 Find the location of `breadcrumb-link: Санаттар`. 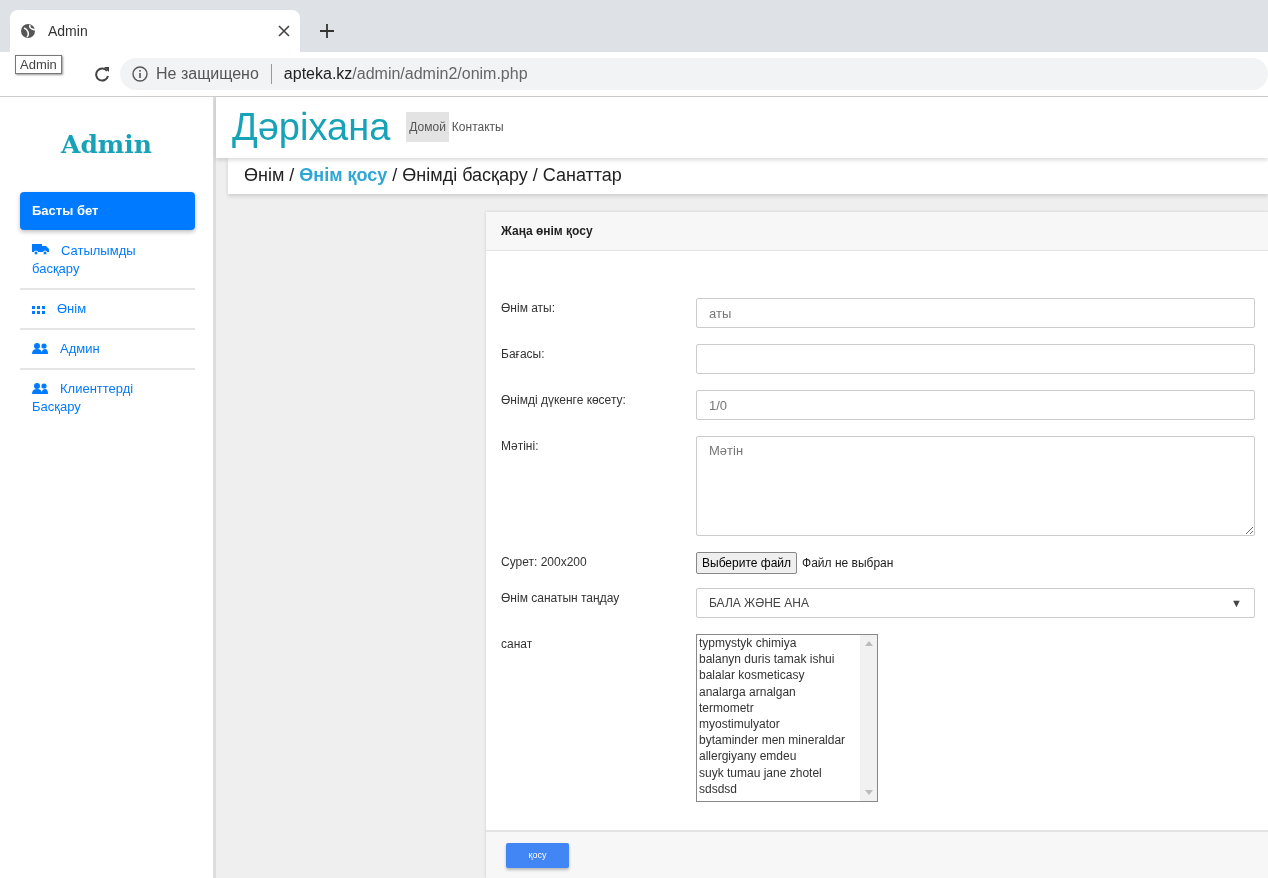

breadcrumb-link: Санаттар is located at coordinates (582, 176).